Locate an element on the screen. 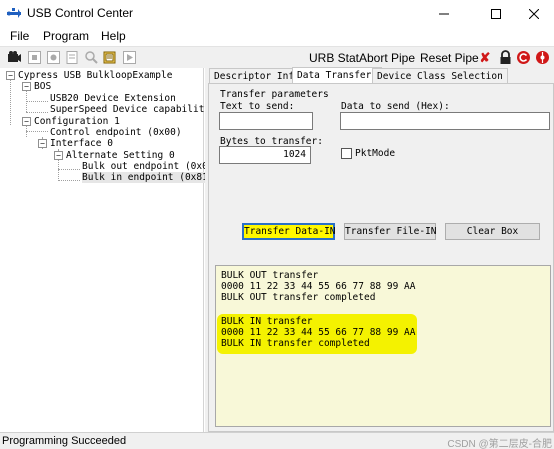  play-icon is located at coordinates (129, 57).